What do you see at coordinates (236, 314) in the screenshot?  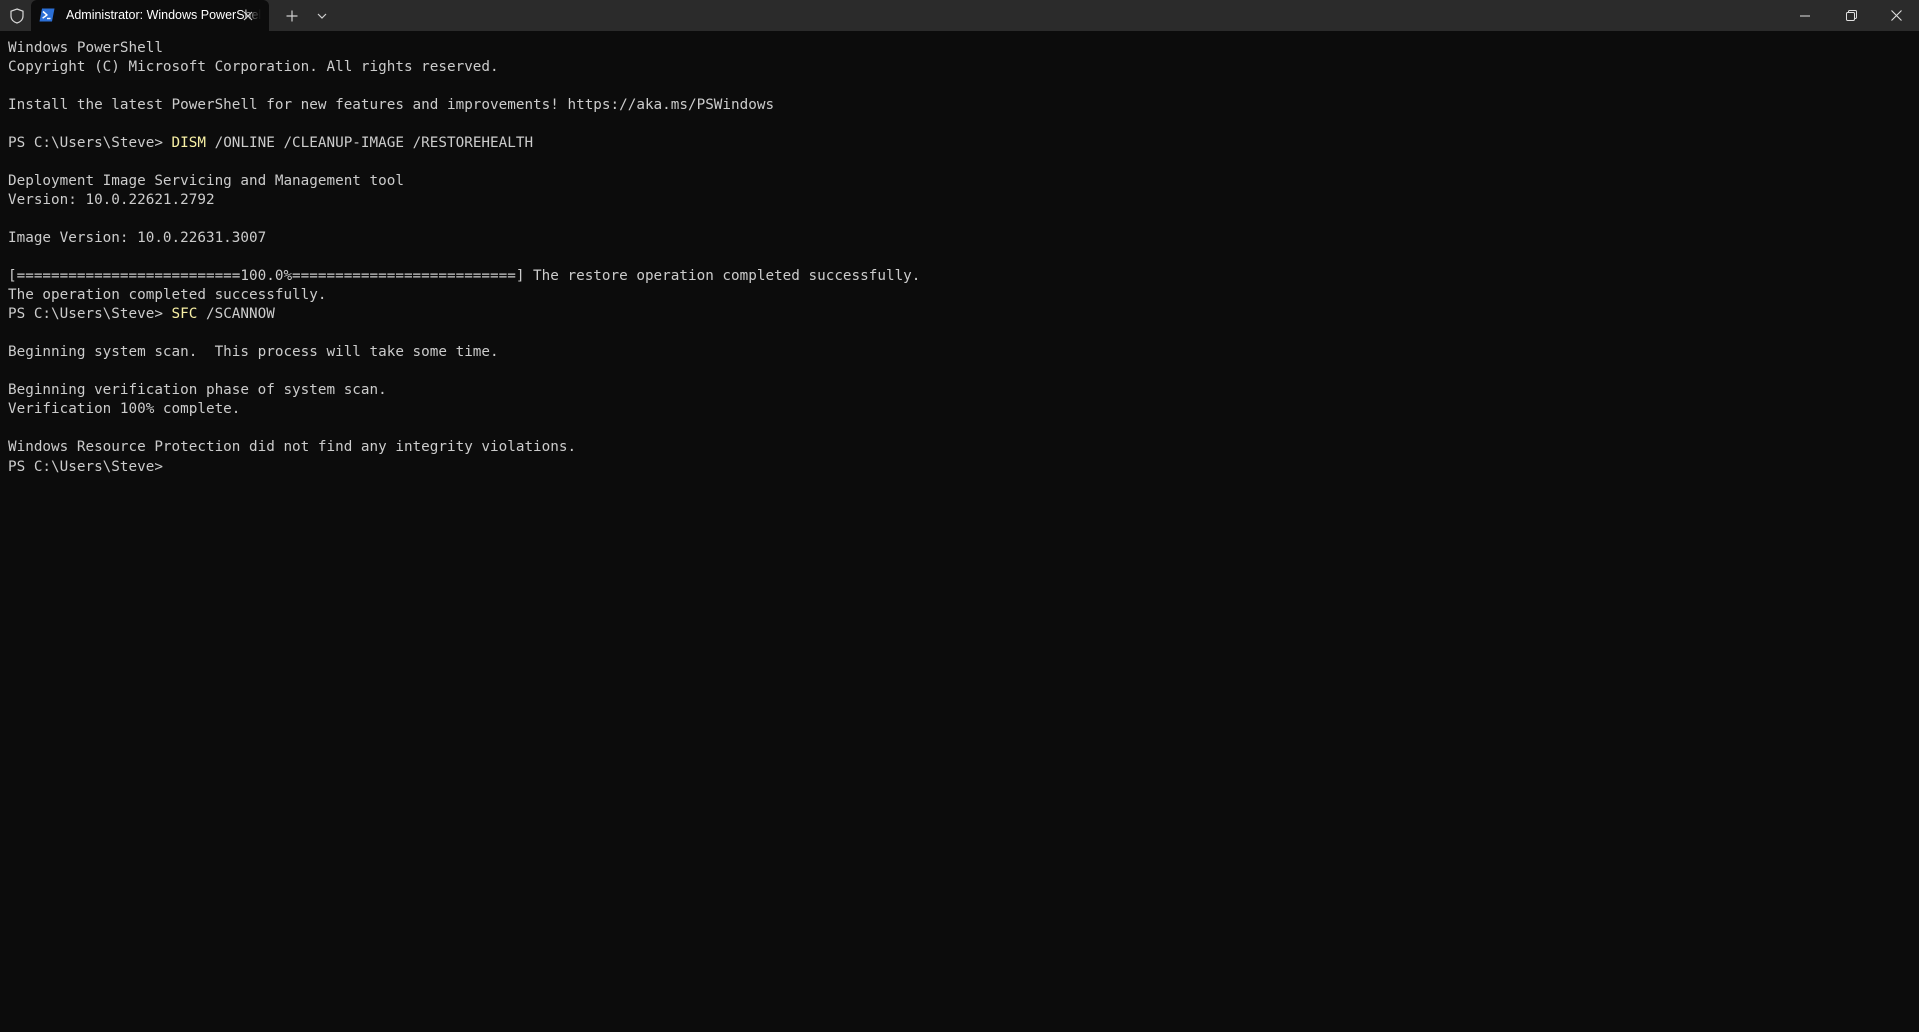 I see `command-args: /SCANNOW` at bounding box center [236, 314].